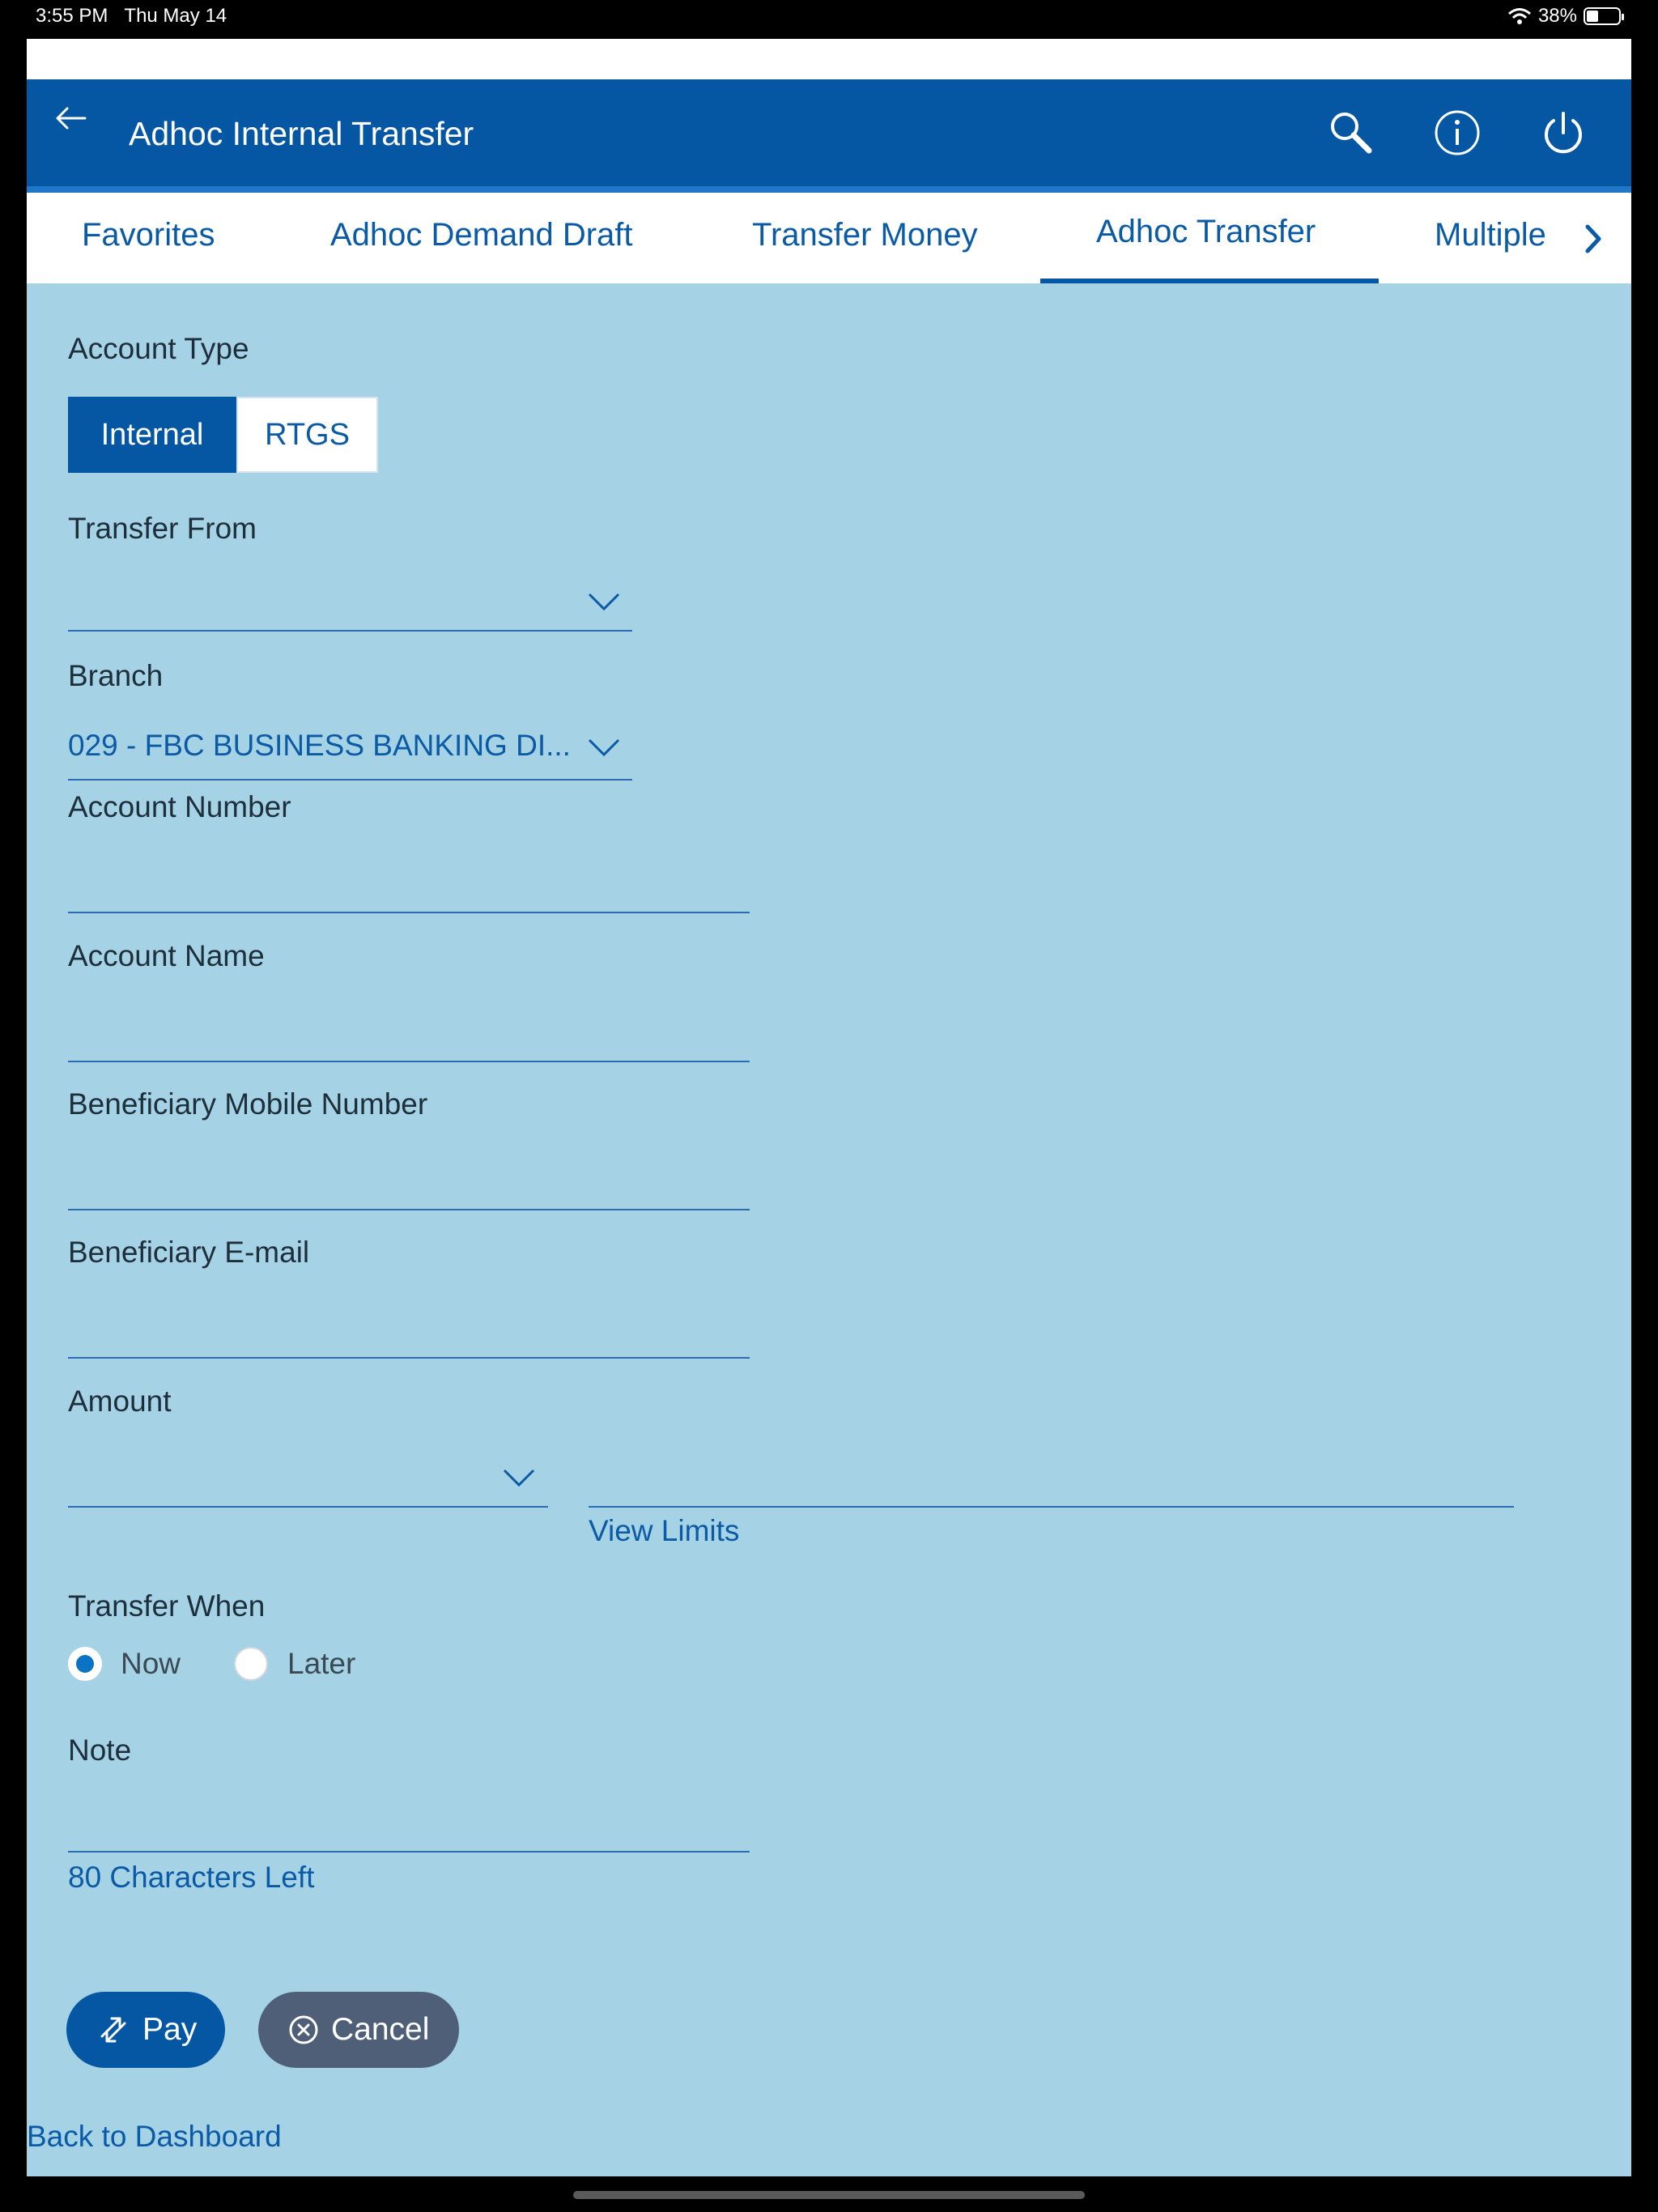 Image resolution: width=1658 pixels, height=2212 pixels. What do you see at coordinates (251, 1664) in the screenshot?
I see `radio-later` at bounding box center [251, 1664].